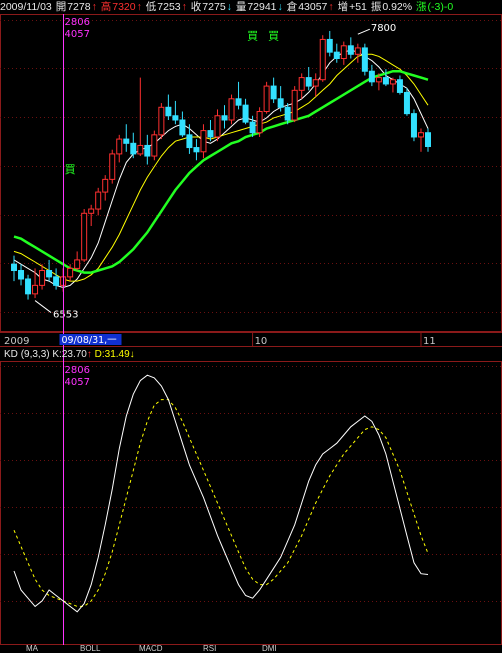  I want to click on kd-header: KD (9,3,3) K:23.70↑ D:31.49↓, so click(69, 354).